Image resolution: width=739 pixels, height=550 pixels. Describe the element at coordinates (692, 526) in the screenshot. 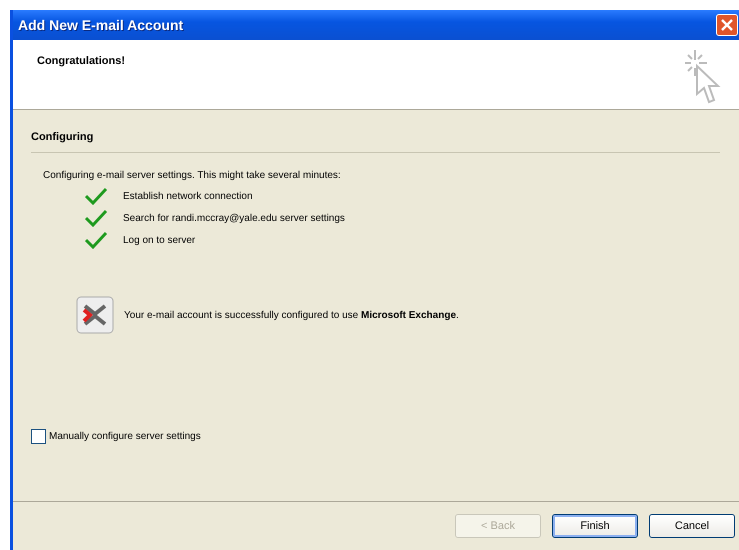

I see `dialog-button: Cancel` at that location.